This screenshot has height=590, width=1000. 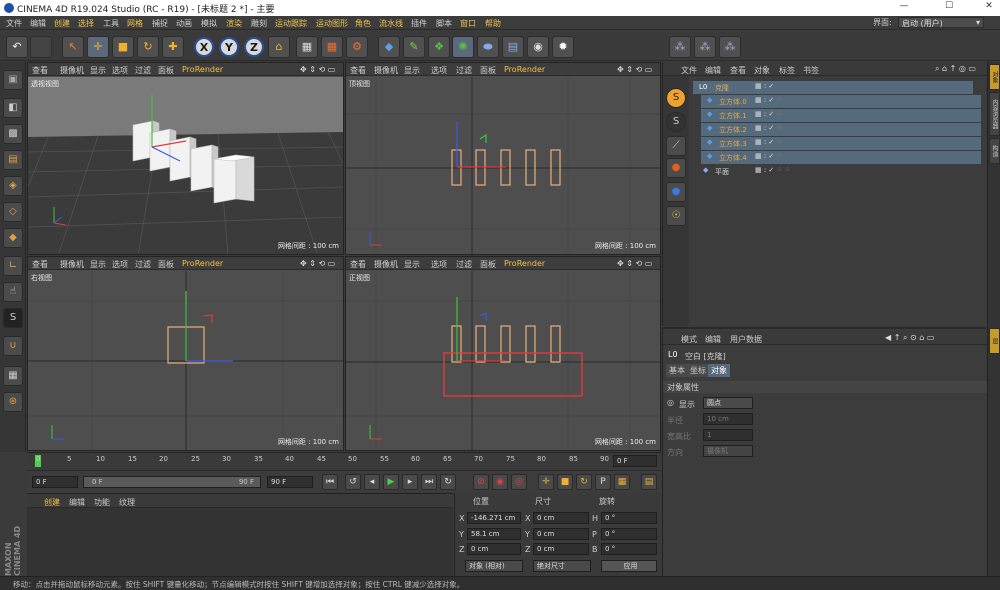 I want to click on start-frame-field: 0 F, so click(x=55, y=482).